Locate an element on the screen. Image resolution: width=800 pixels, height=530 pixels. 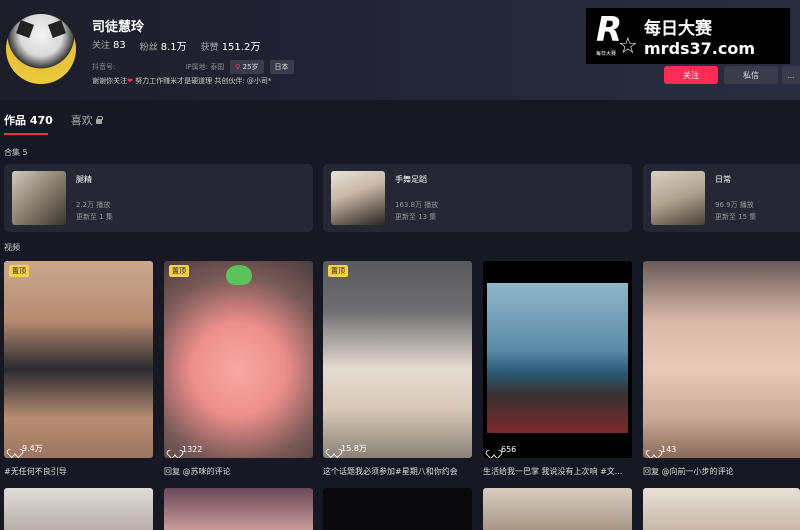
tab-liked-label: 喜欢 is located at coordinates (81, 120).